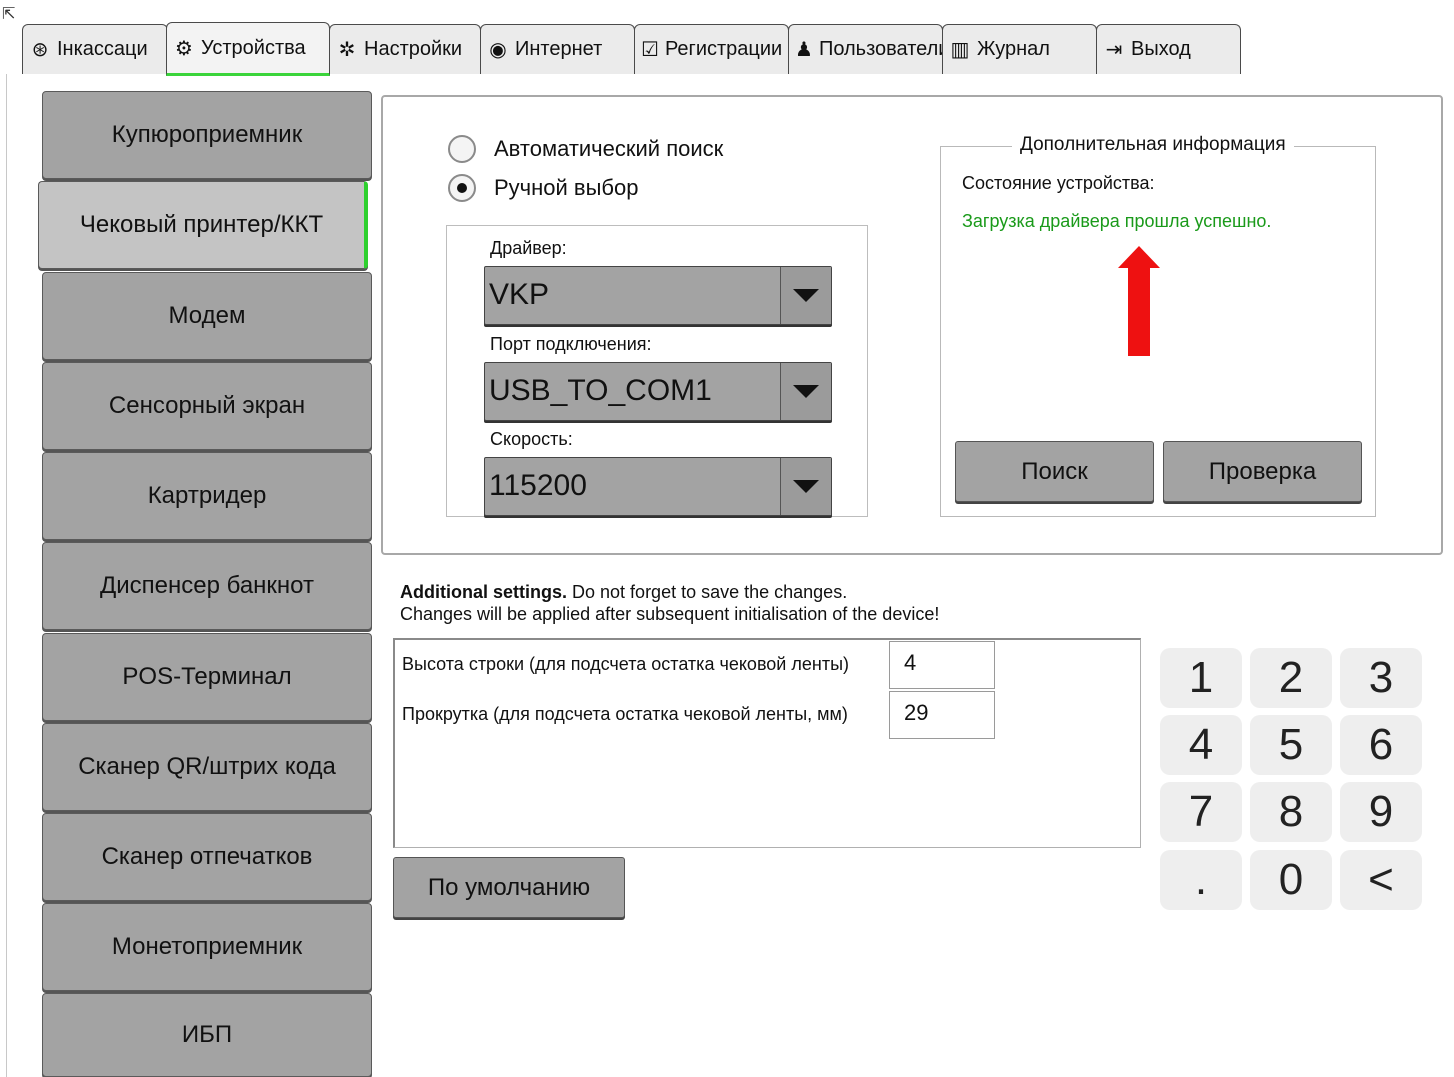 The height and width of the screenshot is (1077, 1454). I want to click on keypad-key-0: 0, so click(1291, 880).